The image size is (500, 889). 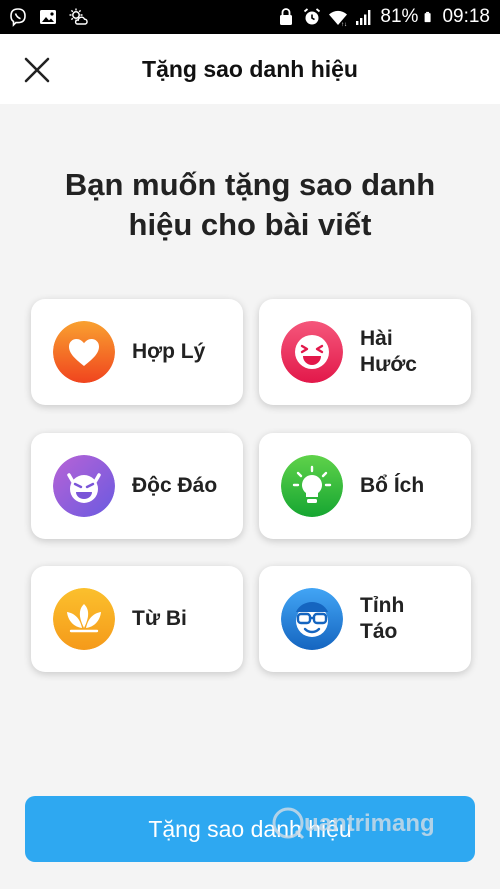 I want to click on question-line-1: Bạn muốn tặng sao danh, so click(x=250, y=184).